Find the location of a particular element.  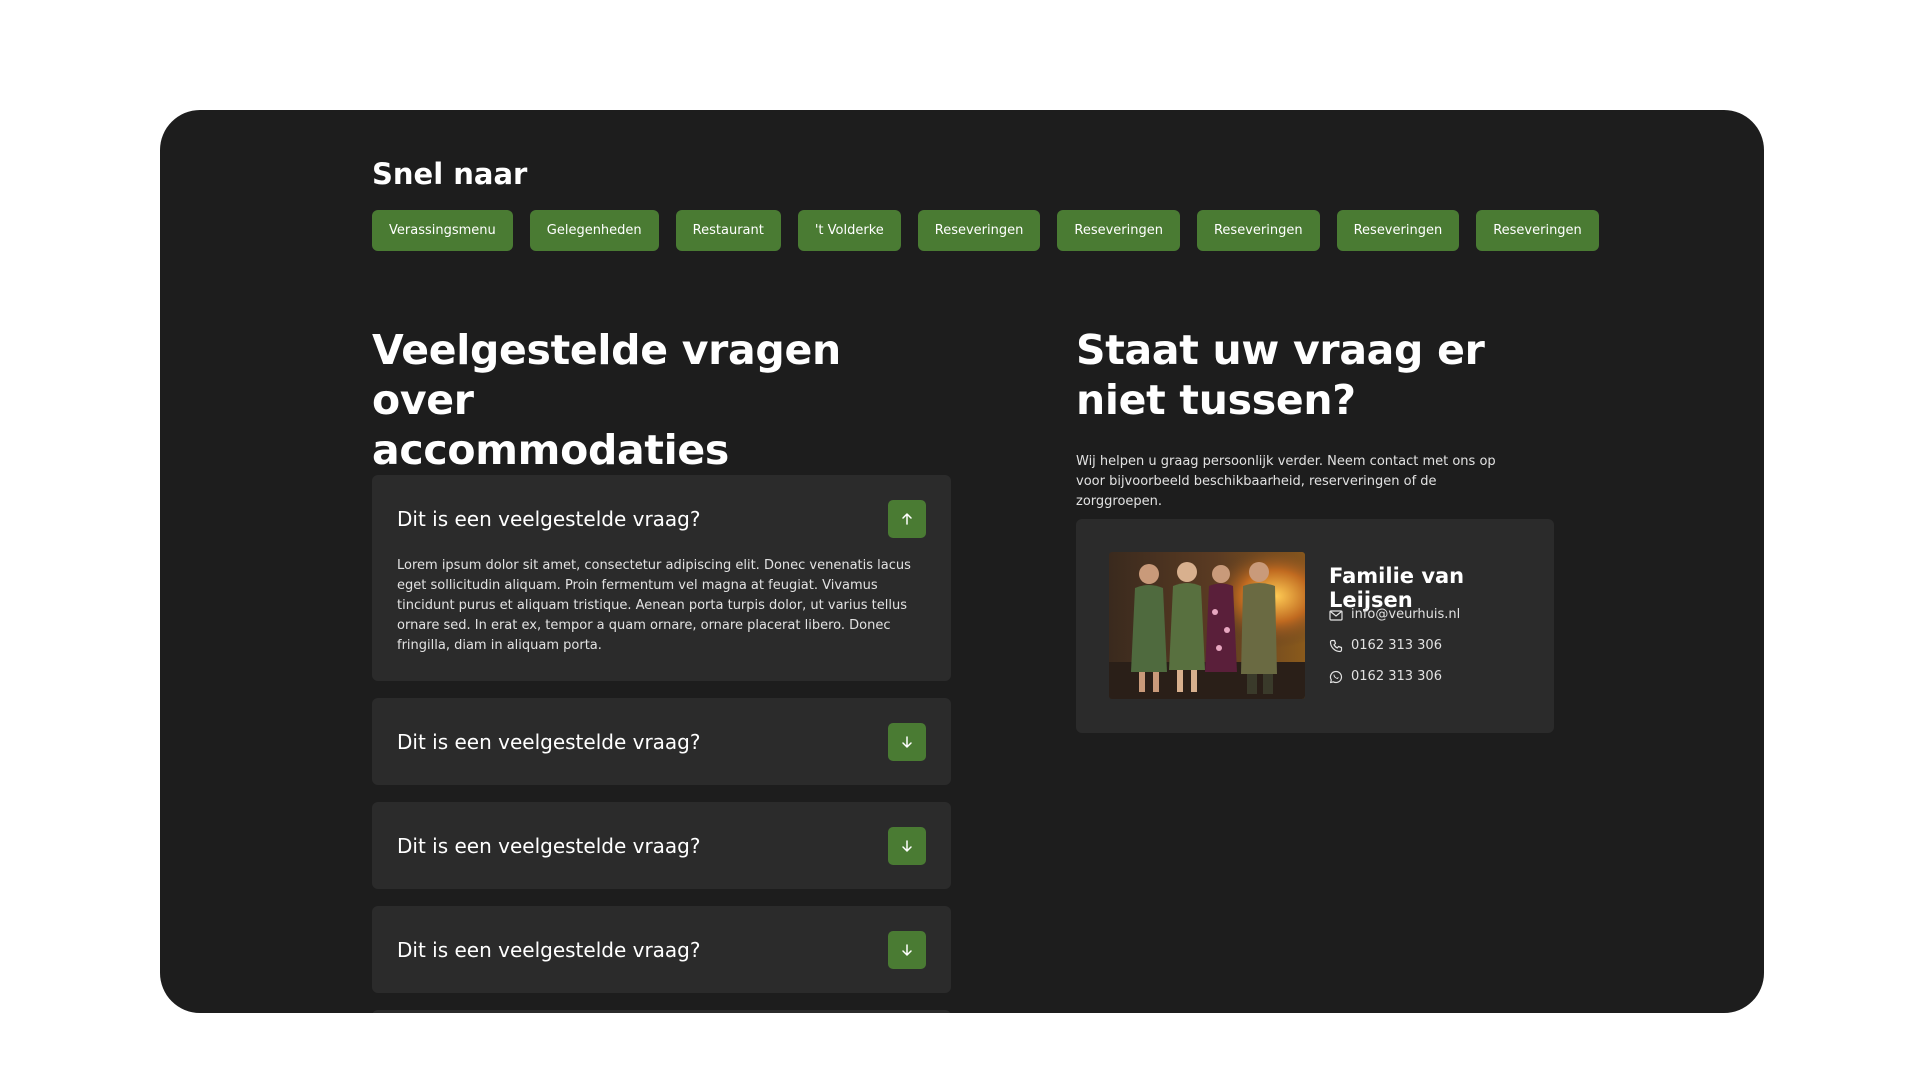

whatsapp-icon is located at coordinates (1336, 676).